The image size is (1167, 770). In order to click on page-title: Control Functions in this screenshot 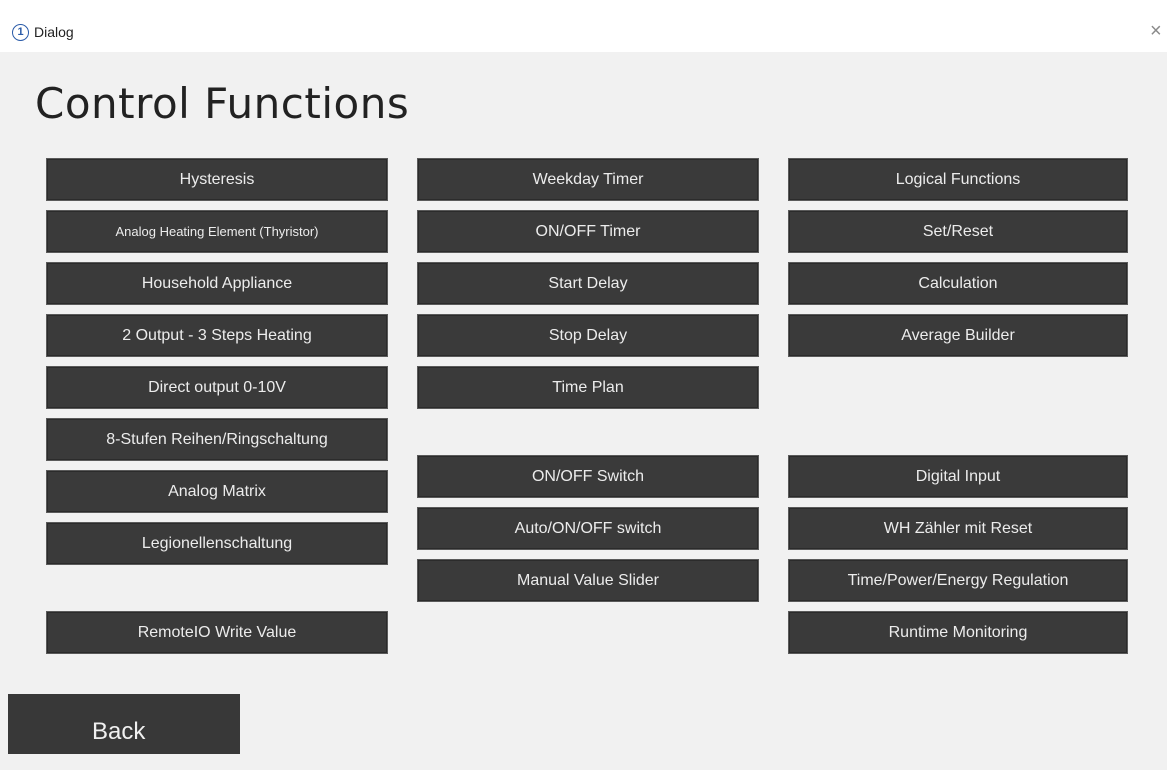, I will do `click(222, 103)`.